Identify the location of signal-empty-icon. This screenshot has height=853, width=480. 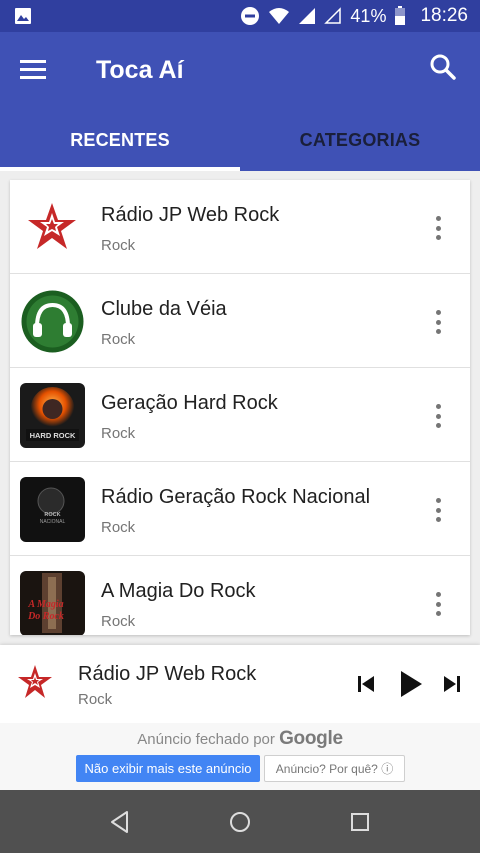
(333, 15).